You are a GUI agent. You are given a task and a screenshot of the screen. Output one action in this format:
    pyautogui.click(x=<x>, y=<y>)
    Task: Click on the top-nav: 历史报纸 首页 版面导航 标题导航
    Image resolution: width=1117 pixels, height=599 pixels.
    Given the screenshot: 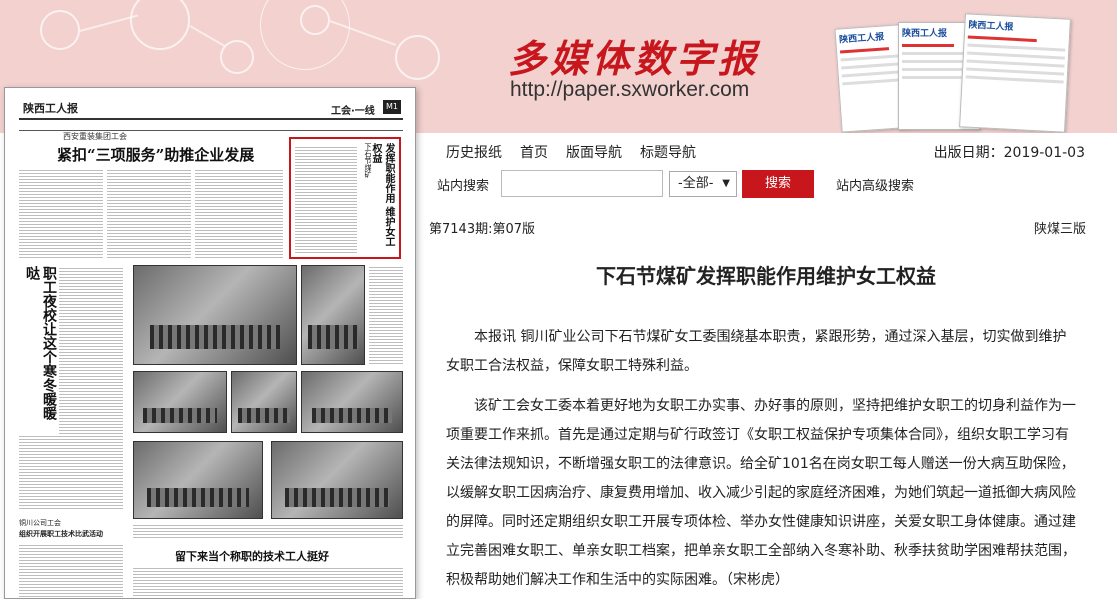 What is the action you would take?
    pyautogui.click(x=571, y=151)
    